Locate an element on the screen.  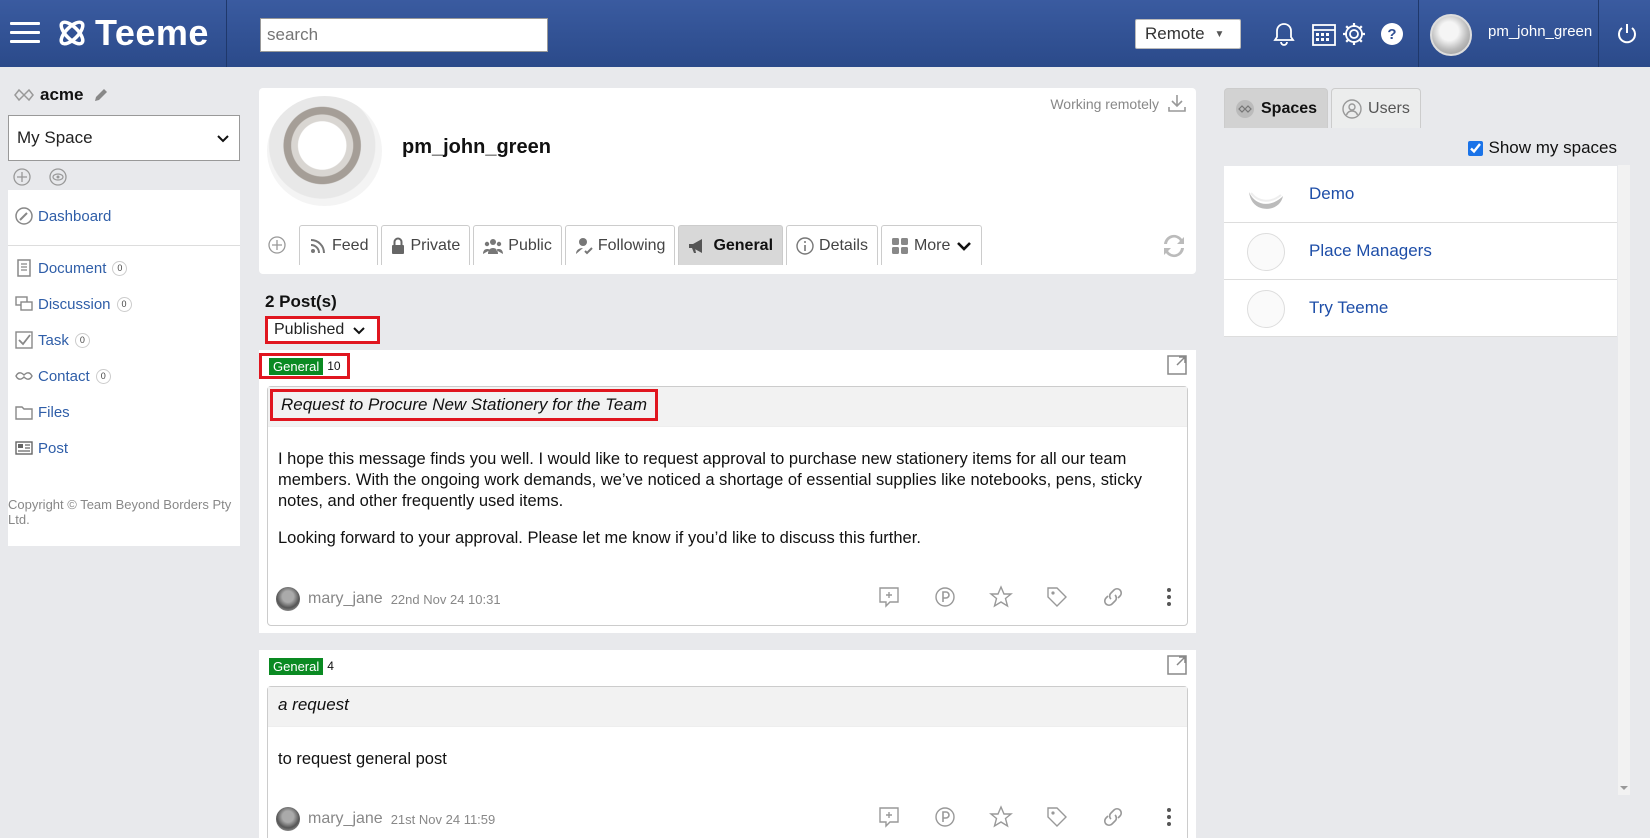
header-username: pm_john_green is located at coordinates (1540, 31).